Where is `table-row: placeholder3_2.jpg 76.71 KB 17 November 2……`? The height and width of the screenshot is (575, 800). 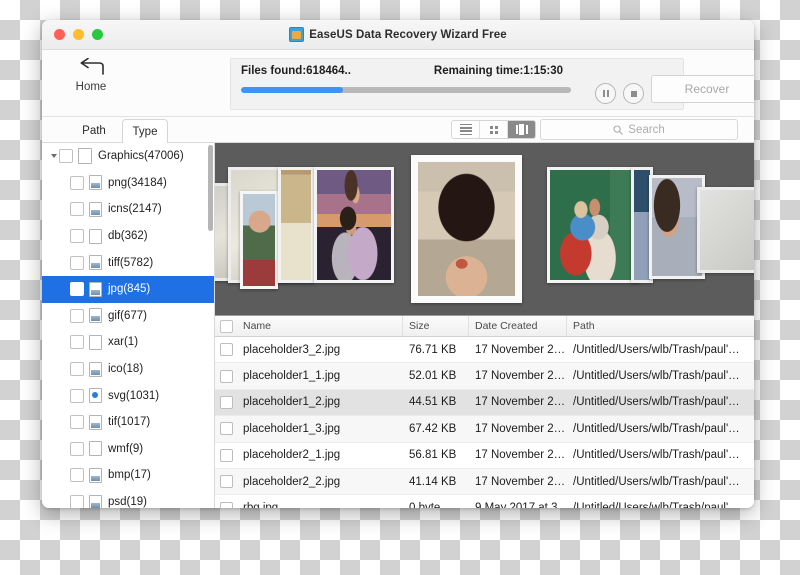 table-row: placeholder3_2.jpg 76.71 KB 17 November 2…… is located at coordinates (484, 350).